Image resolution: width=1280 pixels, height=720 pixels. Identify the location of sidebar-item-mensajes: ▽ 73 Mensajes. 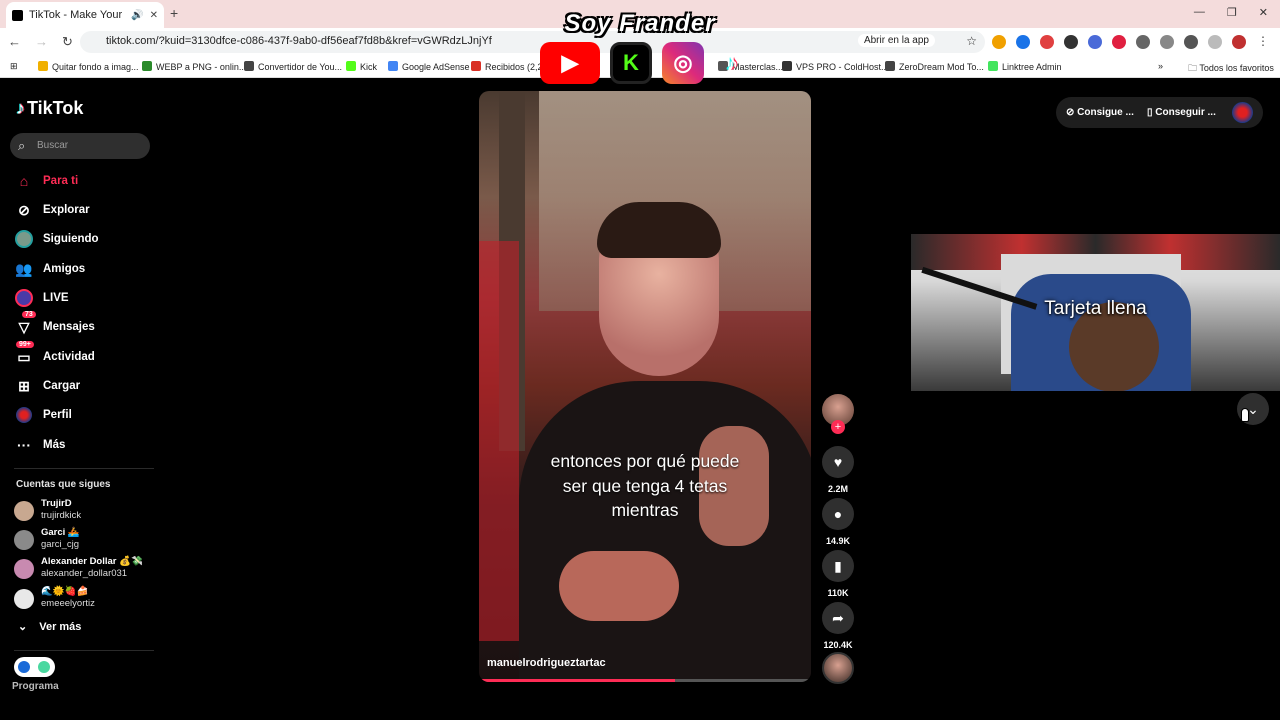
(84, 324).